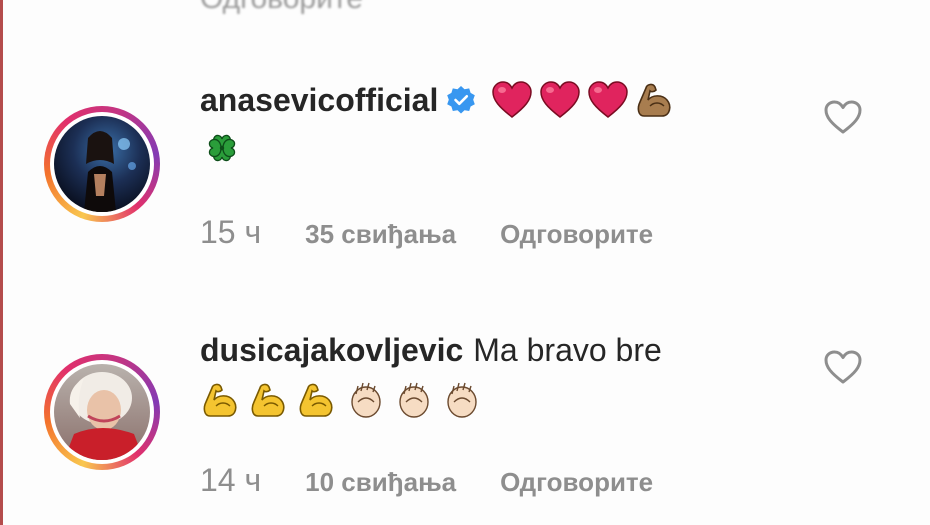  What do you see at coordinates (461, 100) in the screenshot?
I see `verified-badge-icon` at bounding box center [461, 100].